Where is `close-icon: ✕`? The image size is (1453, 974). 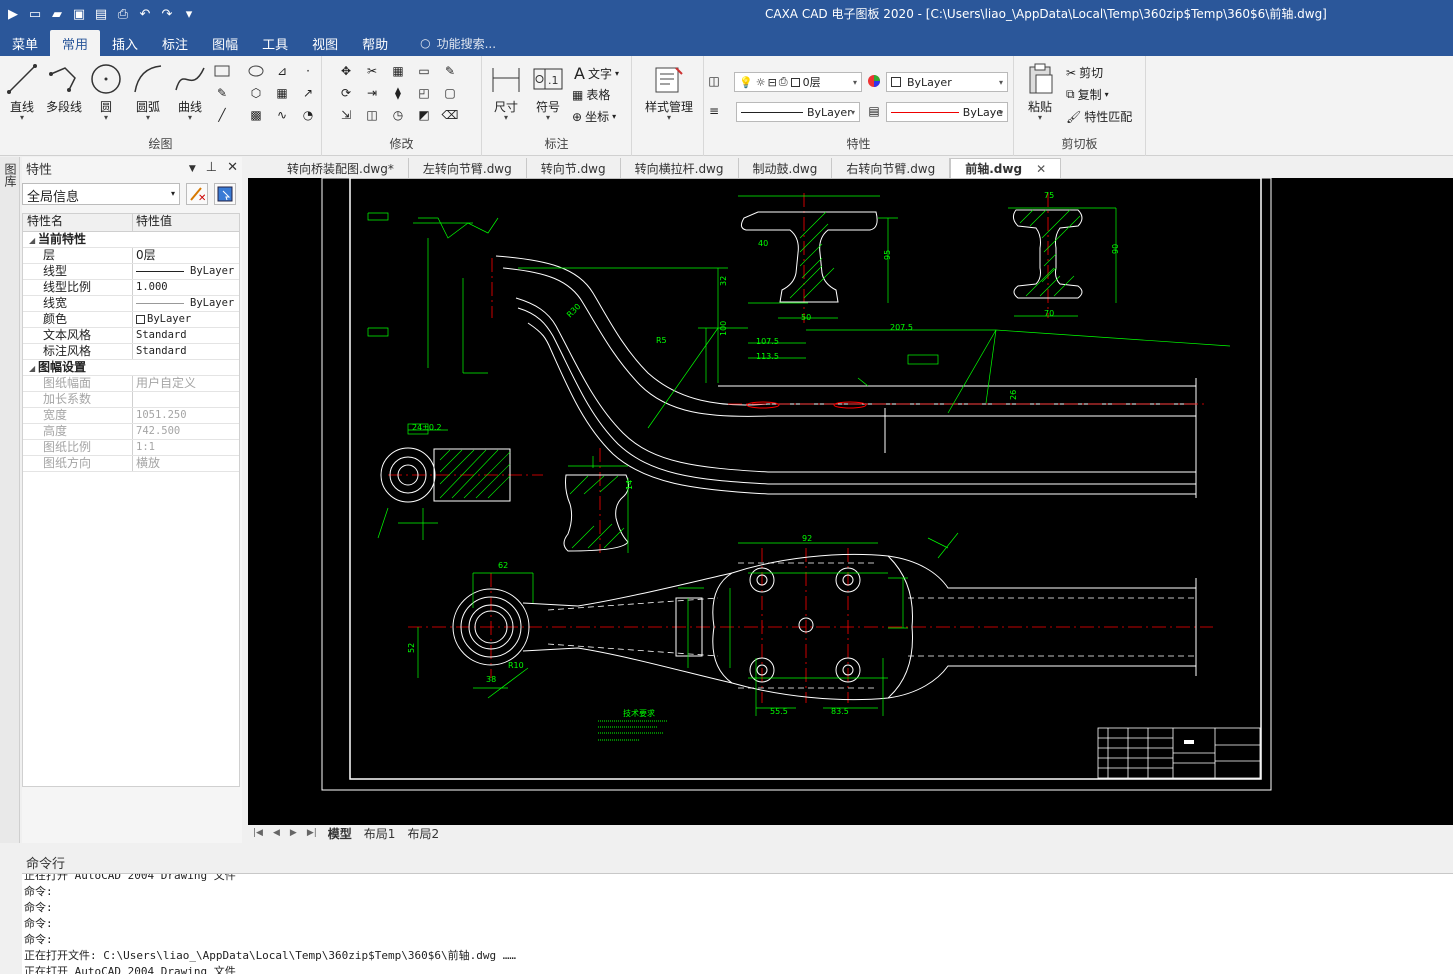
close-icon: ✕ is located at coordinates (232, 167).